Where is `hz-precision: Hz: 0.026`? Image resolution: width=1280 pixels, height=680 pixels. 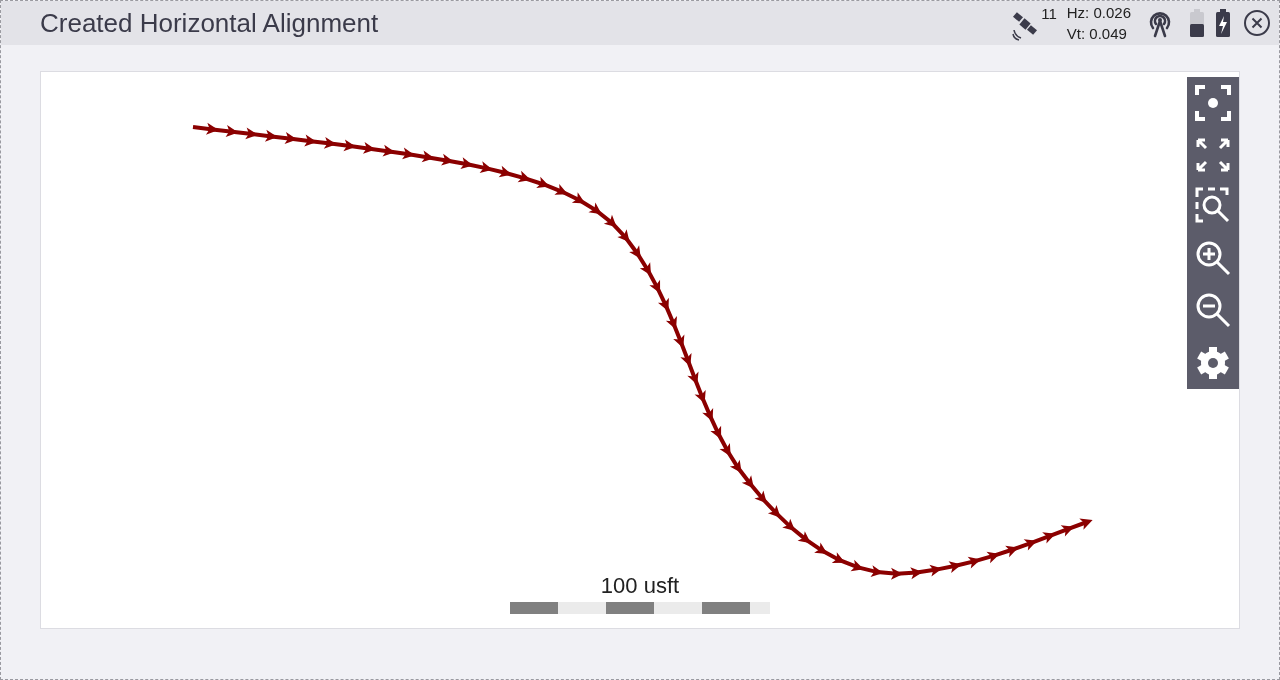
hz-precision: Hz: 0.026 is located at coordinates (1098, 13).